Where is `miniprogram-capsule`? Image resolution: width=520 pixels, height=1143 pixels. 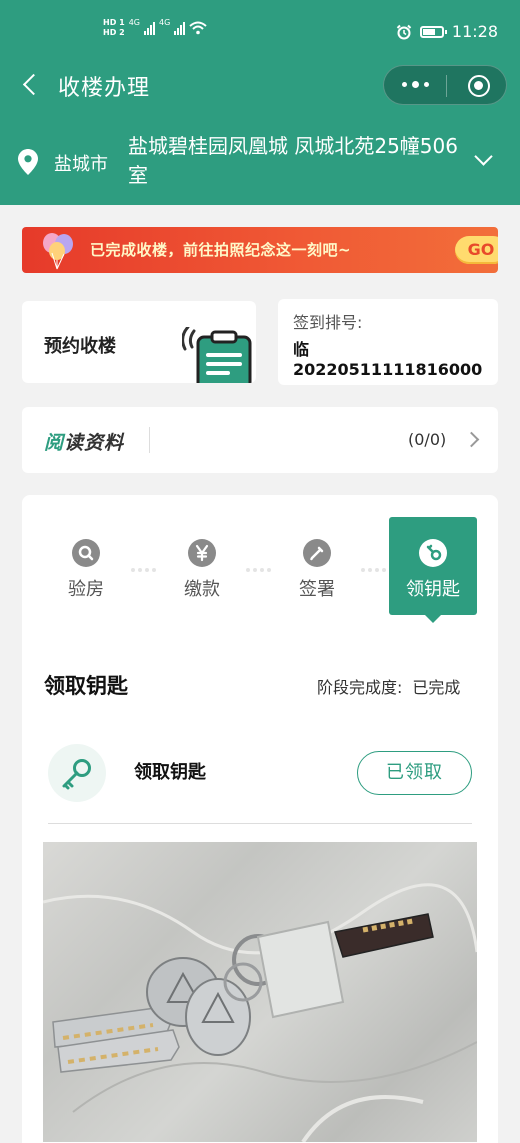
miniprogram-capsule is located at coordinates (445, 85).